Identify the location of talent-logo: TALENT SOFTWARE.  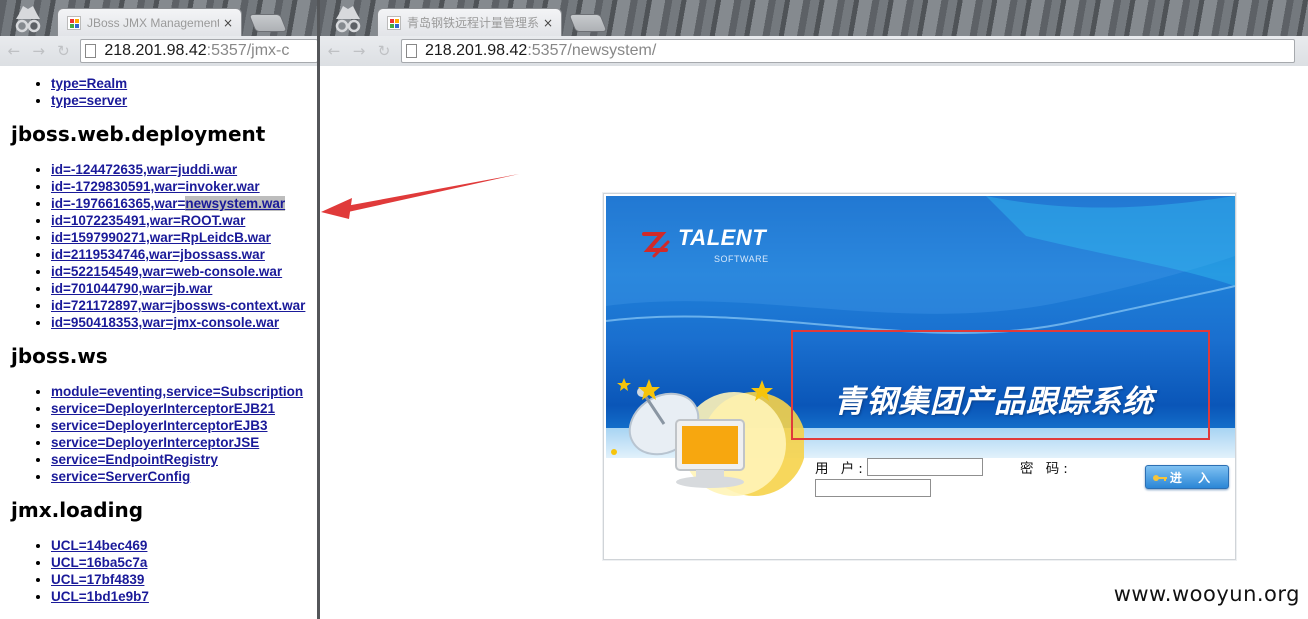
(704, 244).